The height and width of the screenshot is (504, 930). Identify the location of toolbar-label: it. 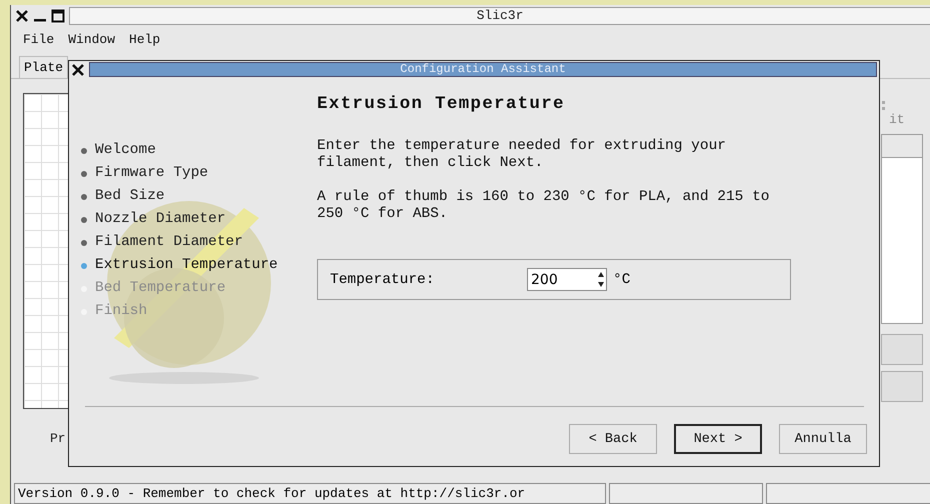
(896, 119).